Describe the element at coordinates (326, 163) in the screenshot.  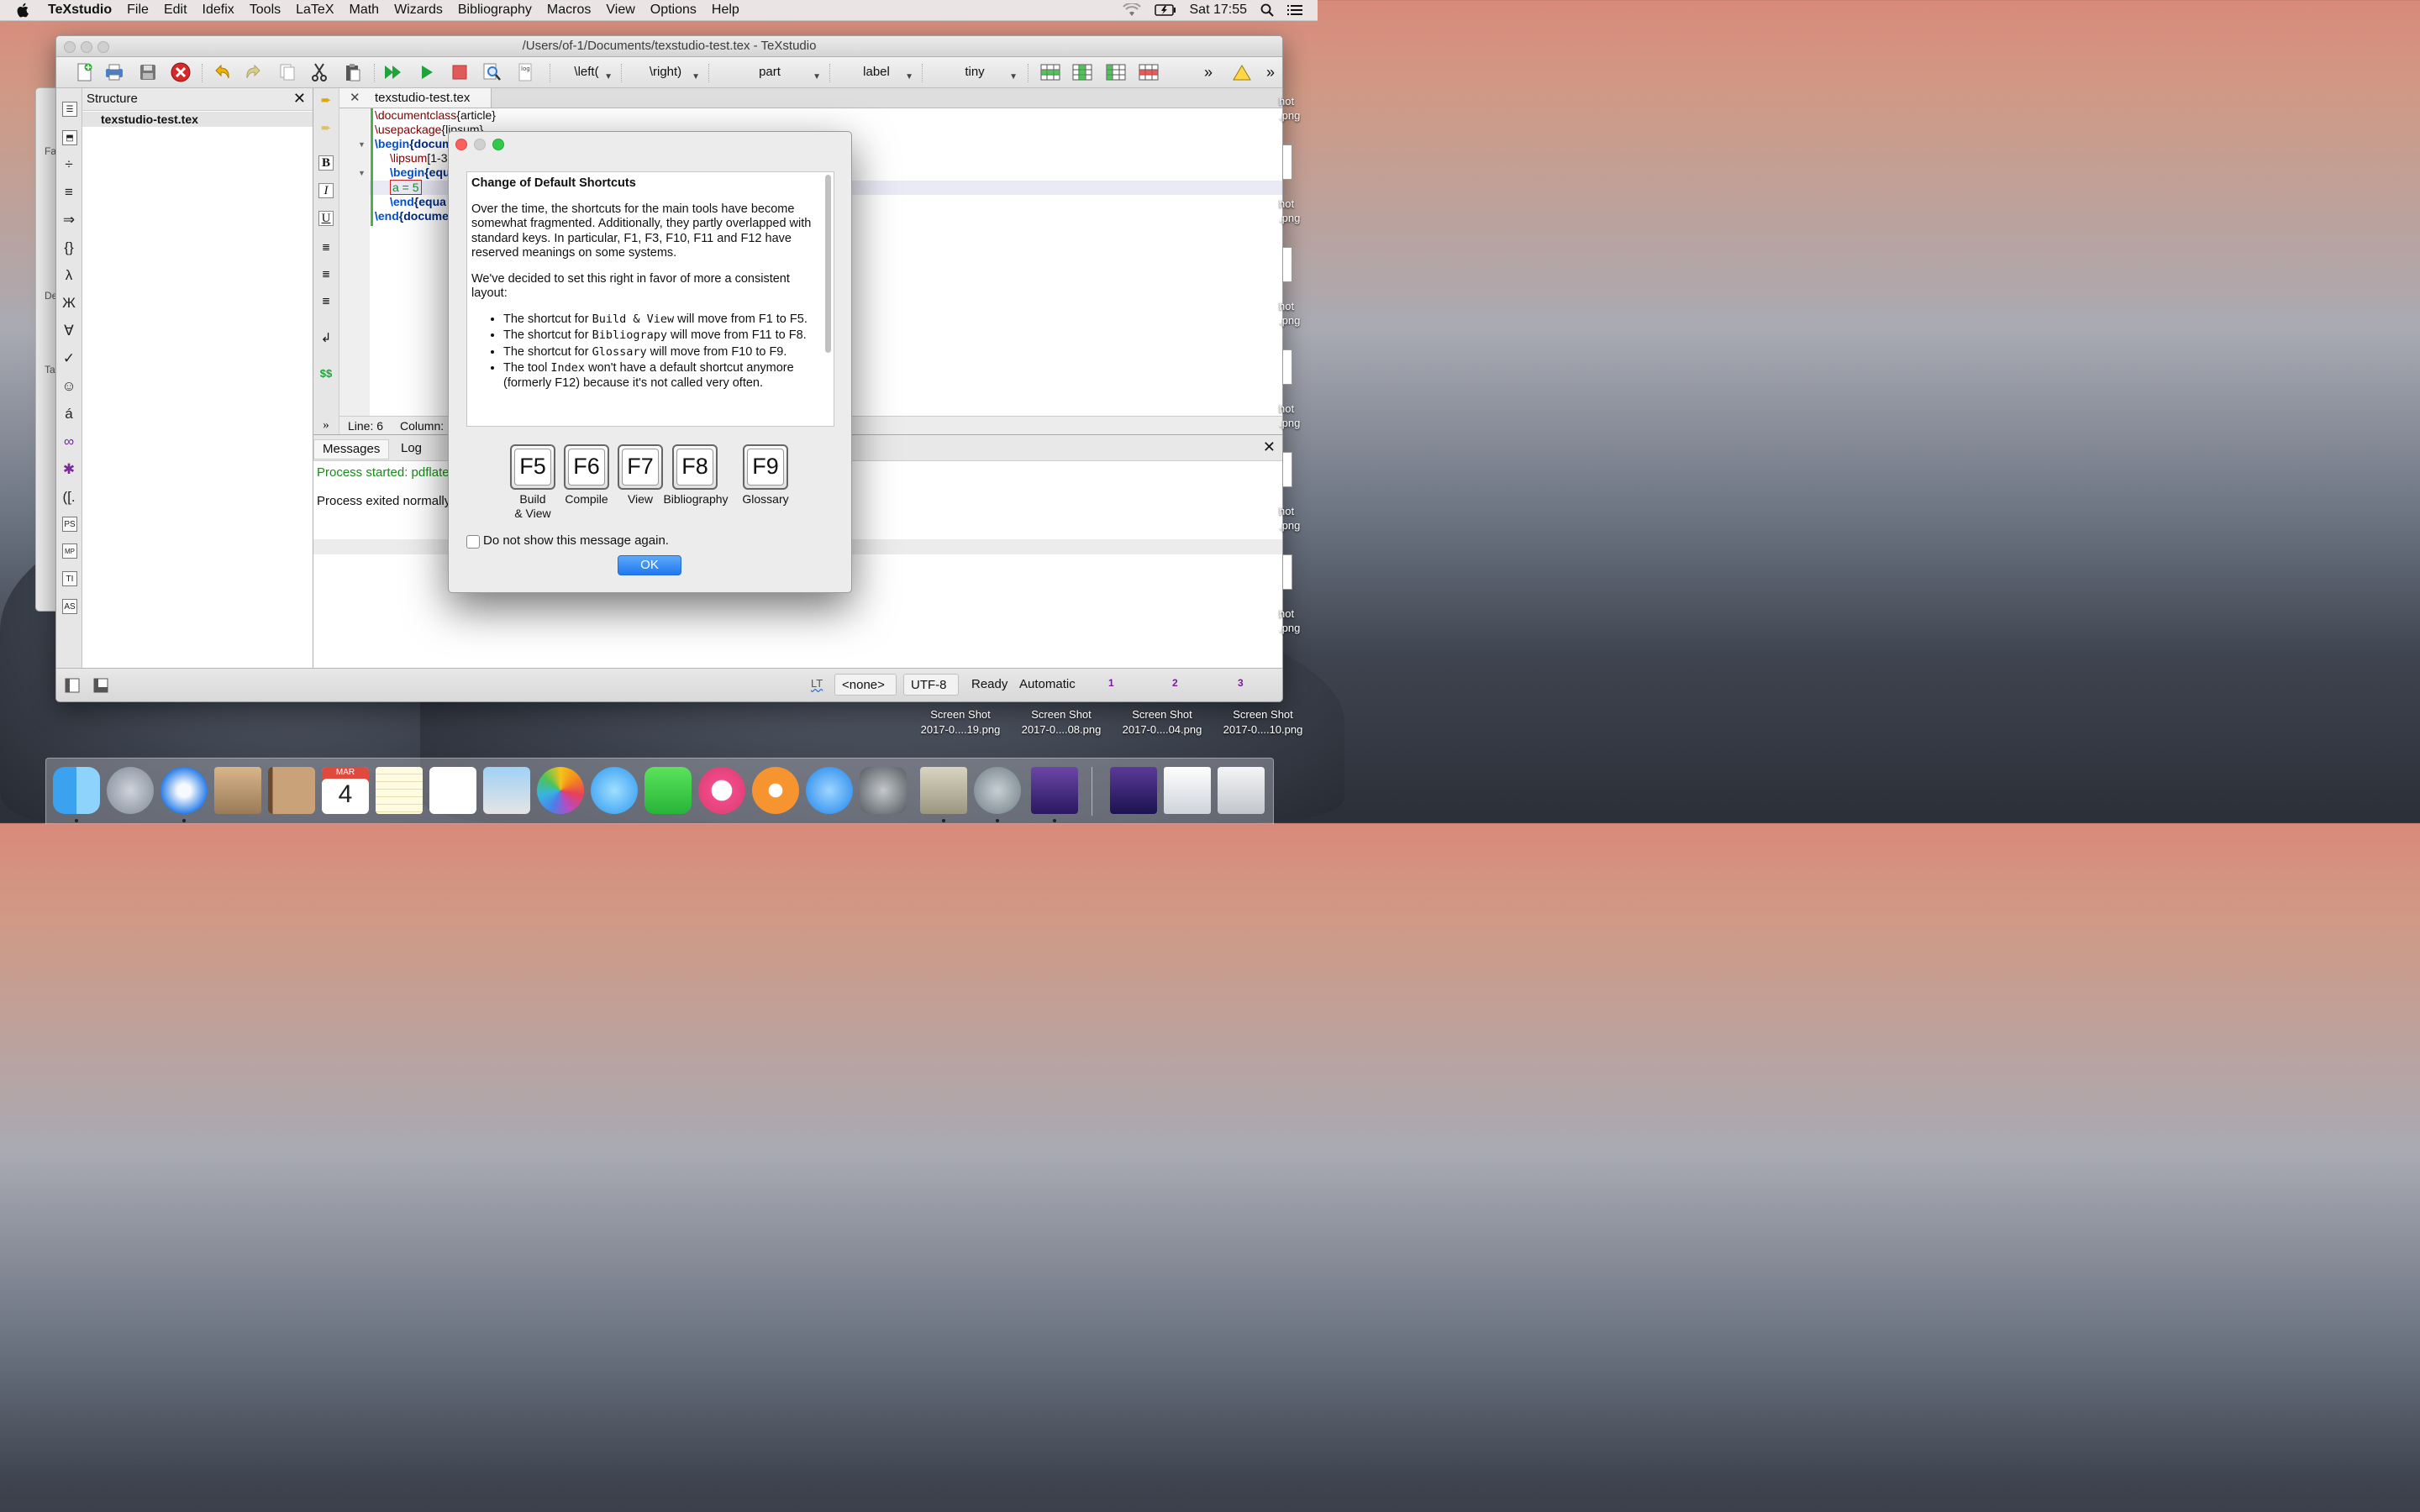
I see `bold-icon: B` at that location.